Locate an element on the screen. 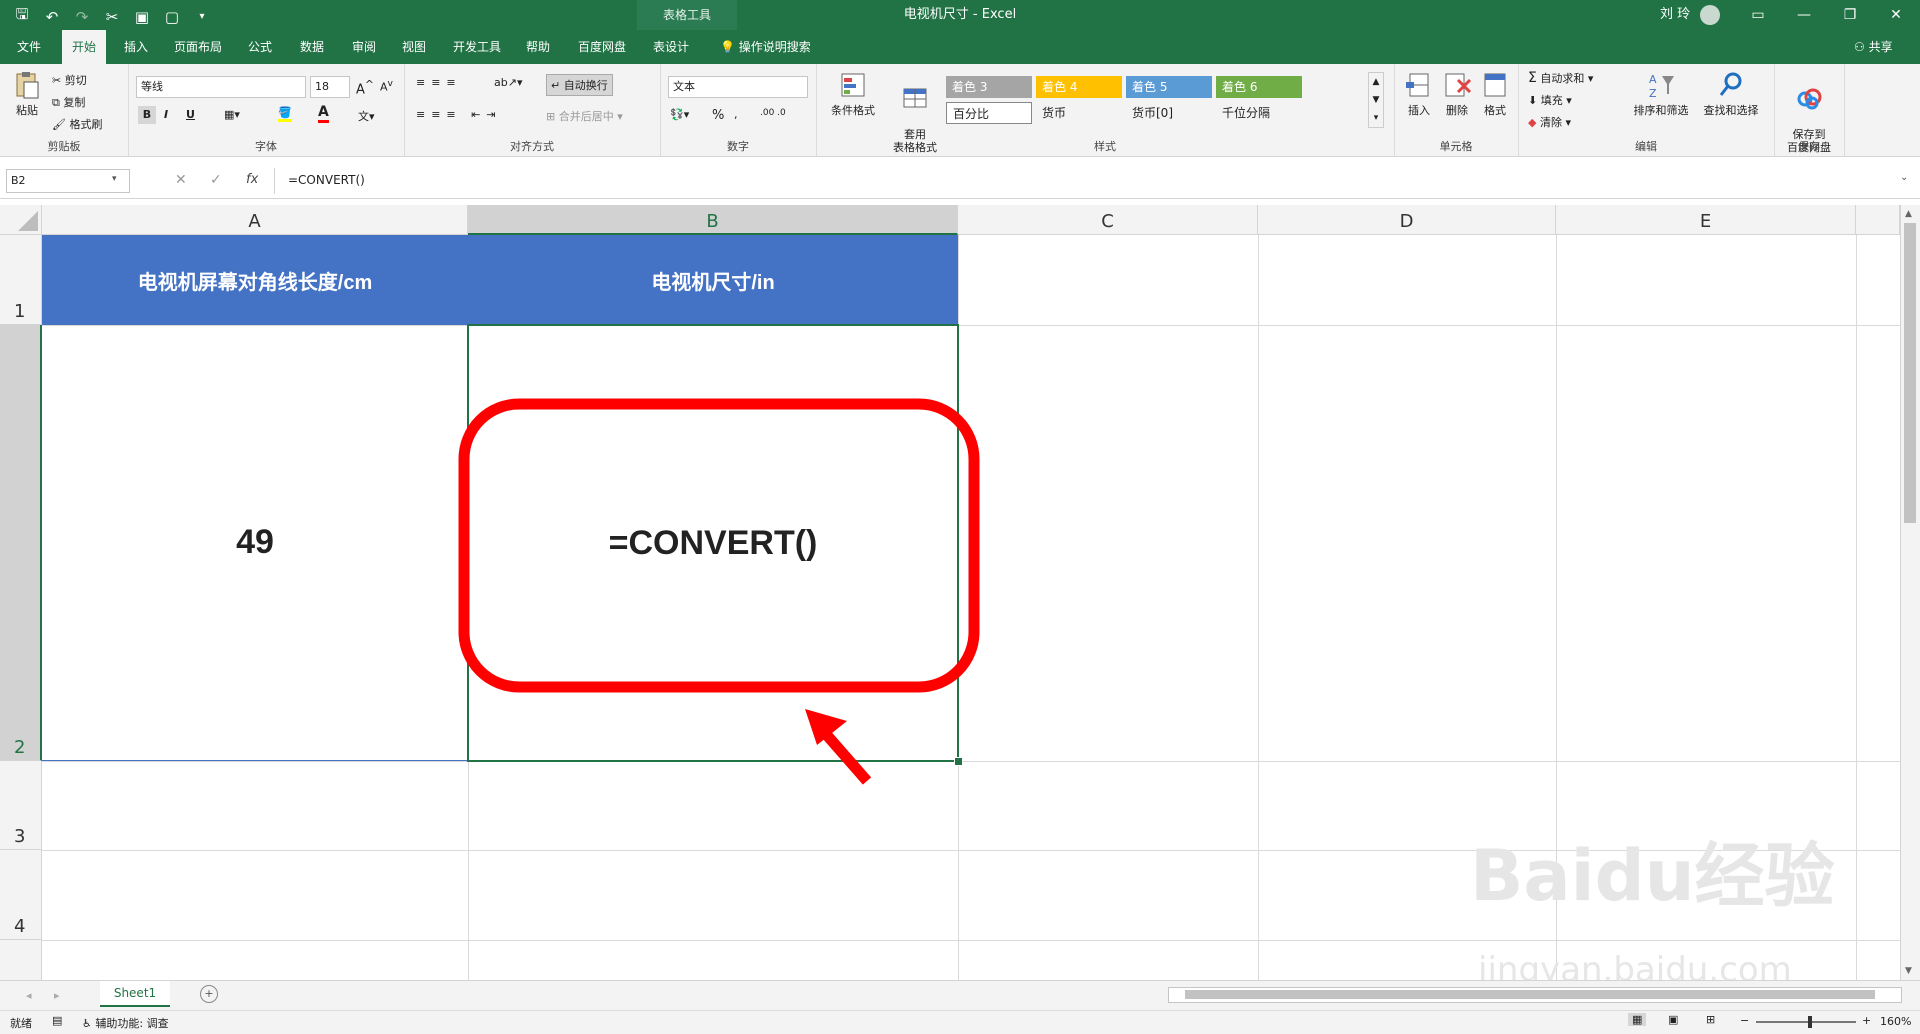 This screenshot has width=1920, height=1034. number-format-select: 文本 is located at coordinates (738, 87).